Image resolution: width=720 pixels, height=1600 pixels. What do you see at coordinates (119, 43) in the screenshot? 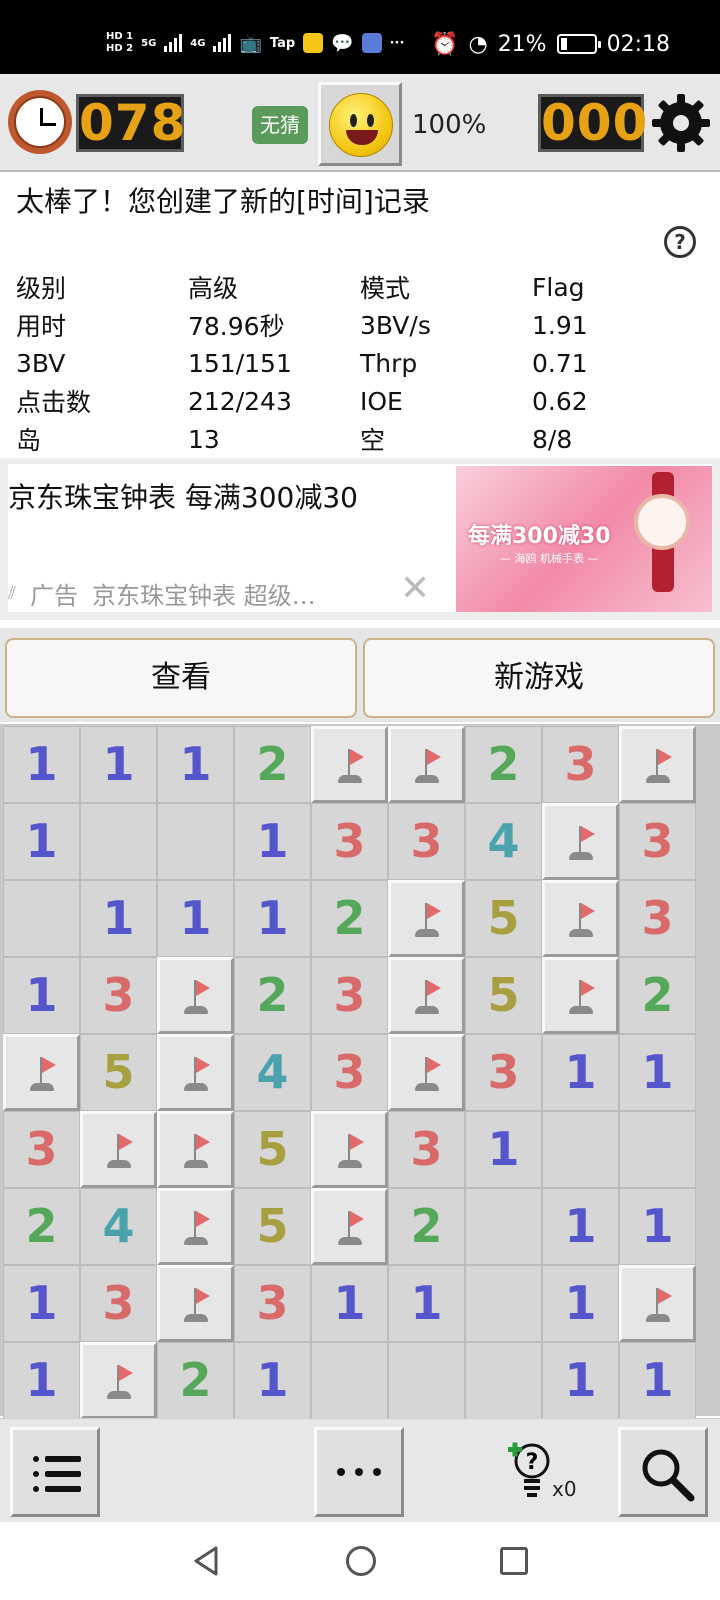
I see `hd-indicator: HD 1 HD 2` at bounding box center [119, 43].